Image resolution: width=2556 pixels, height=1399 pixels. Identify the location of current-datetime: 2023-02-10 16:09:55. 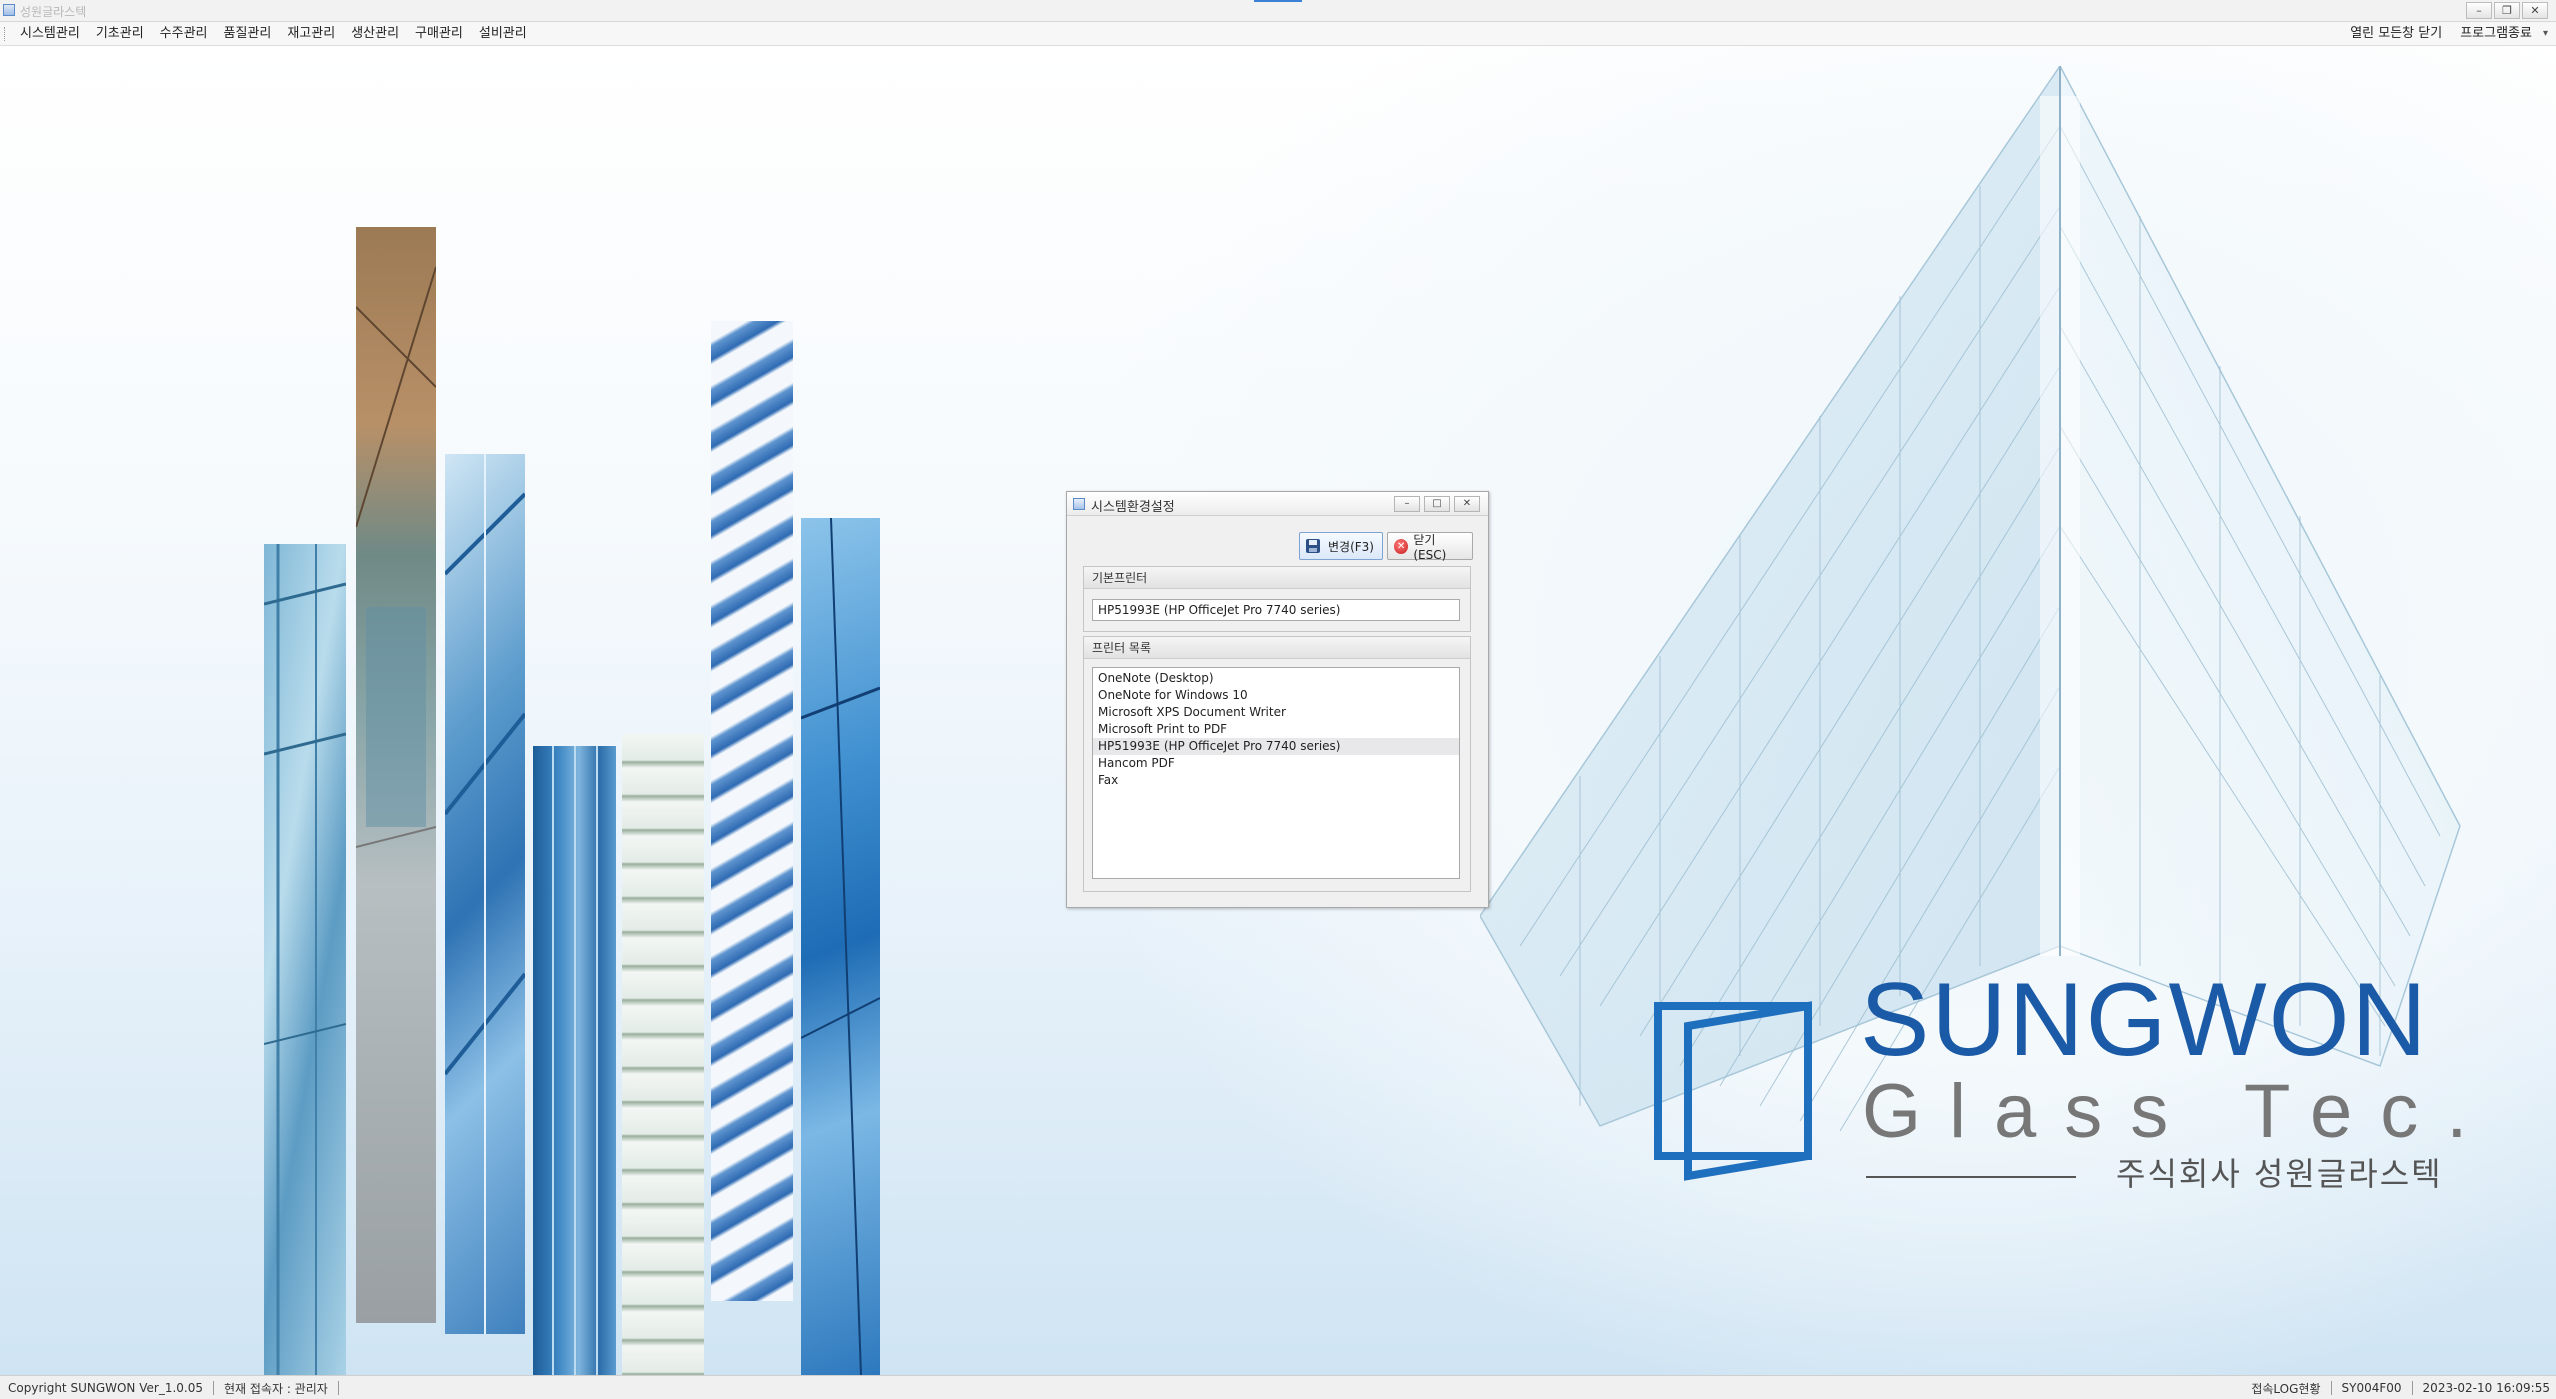
(2486, 1388).